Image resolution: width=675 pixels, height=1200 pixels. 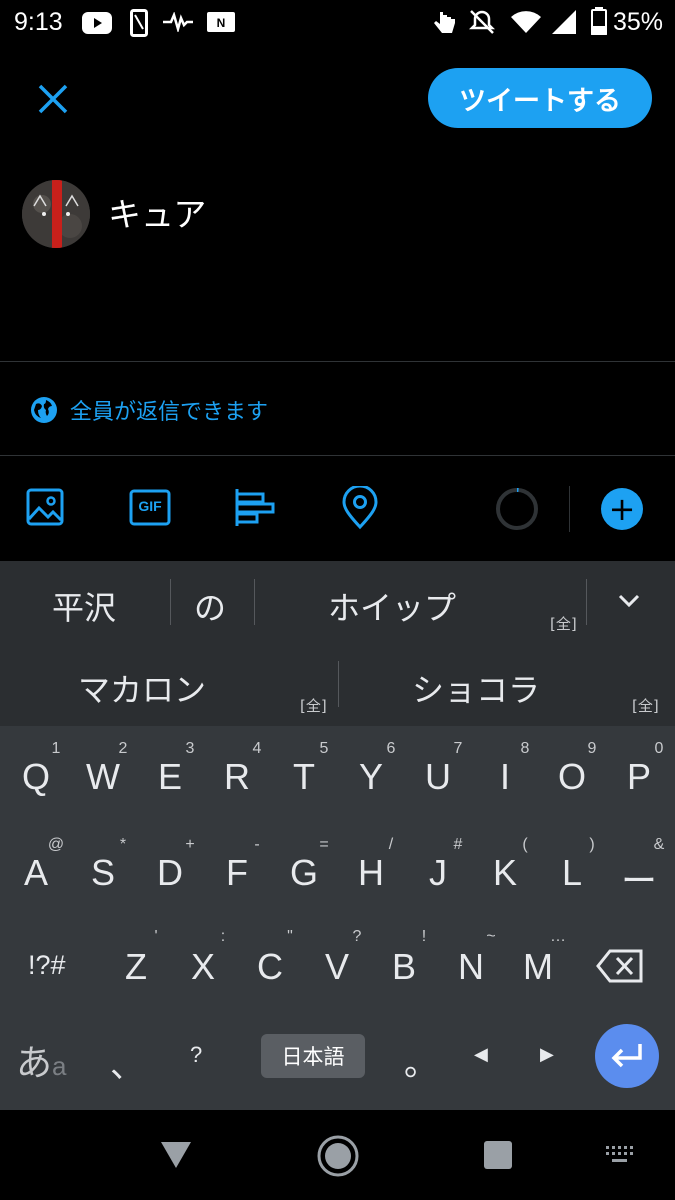 What do you see at coordinates (404, 967) in the screenshot?
I see `key-b: B` at bounding box center [404, 967].